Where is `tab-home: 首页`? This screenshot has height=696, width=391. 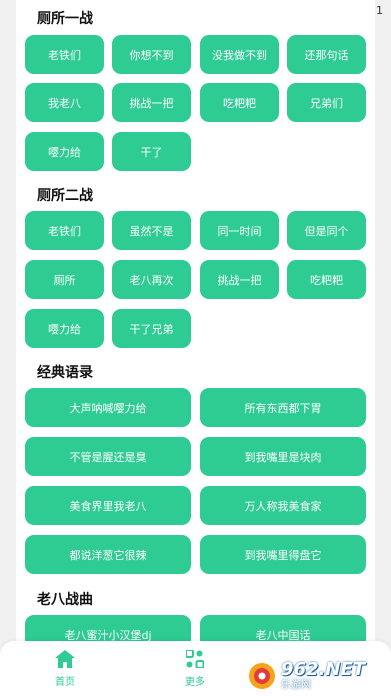
tab-home: 首页 is located at coordinates (65, 668).